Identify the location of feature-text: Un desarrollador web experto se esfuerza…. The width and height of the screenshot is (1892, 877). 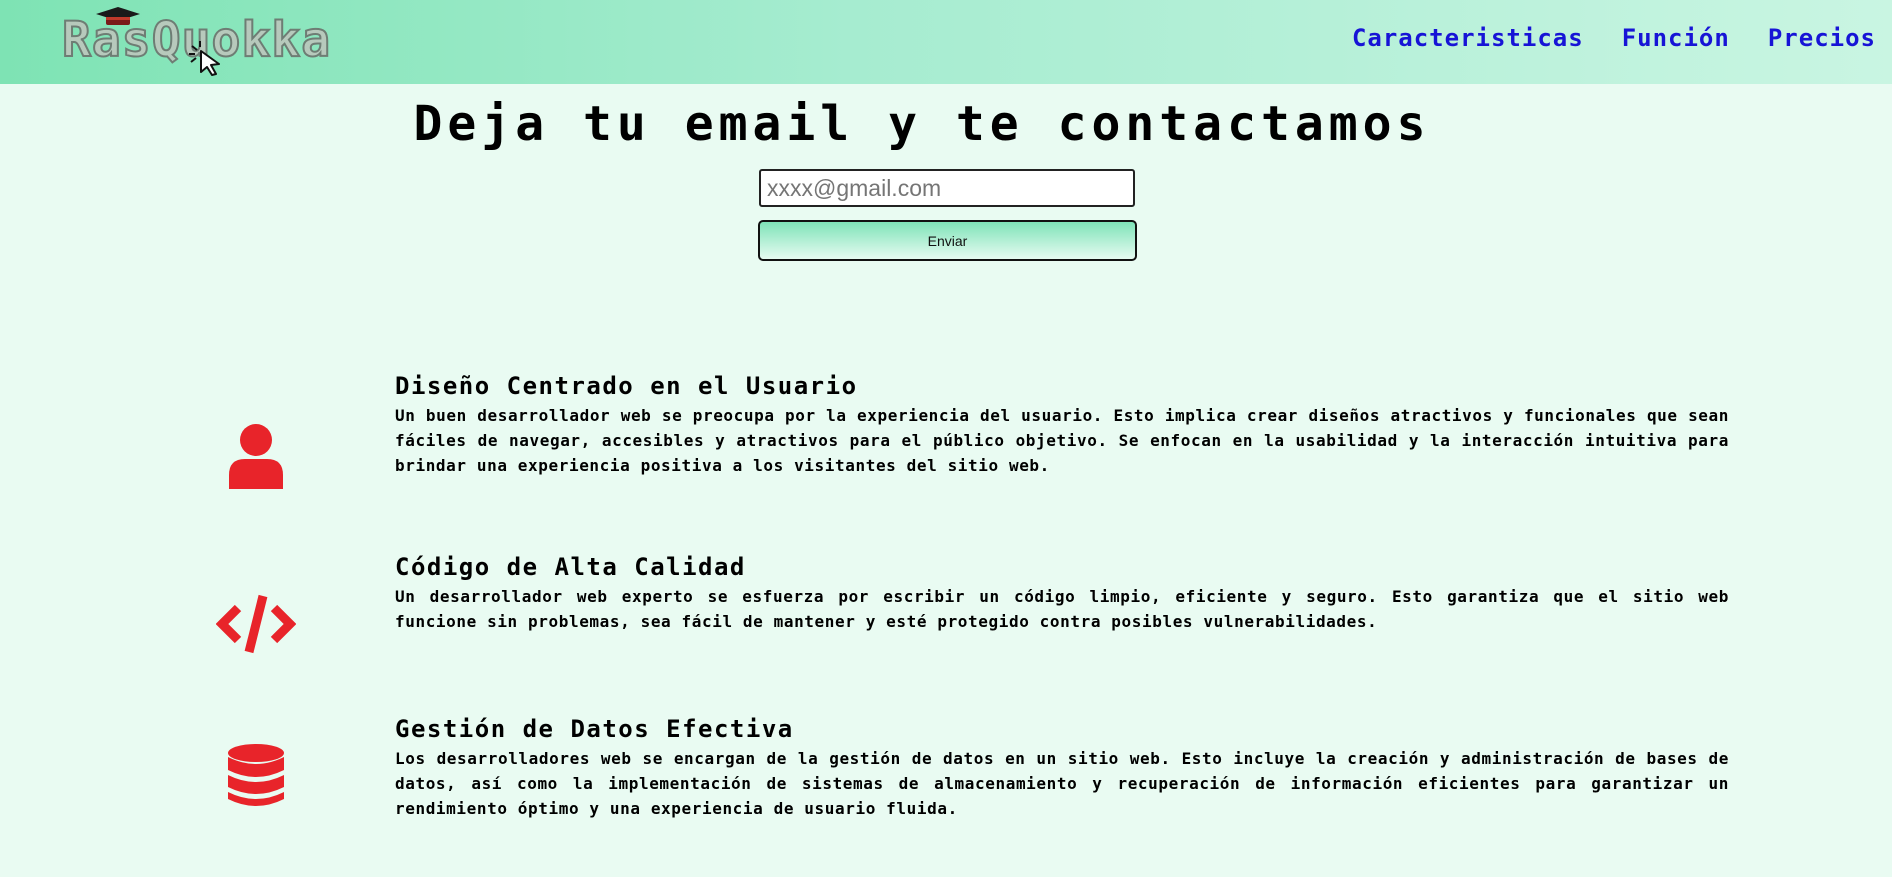
(1062, 609).